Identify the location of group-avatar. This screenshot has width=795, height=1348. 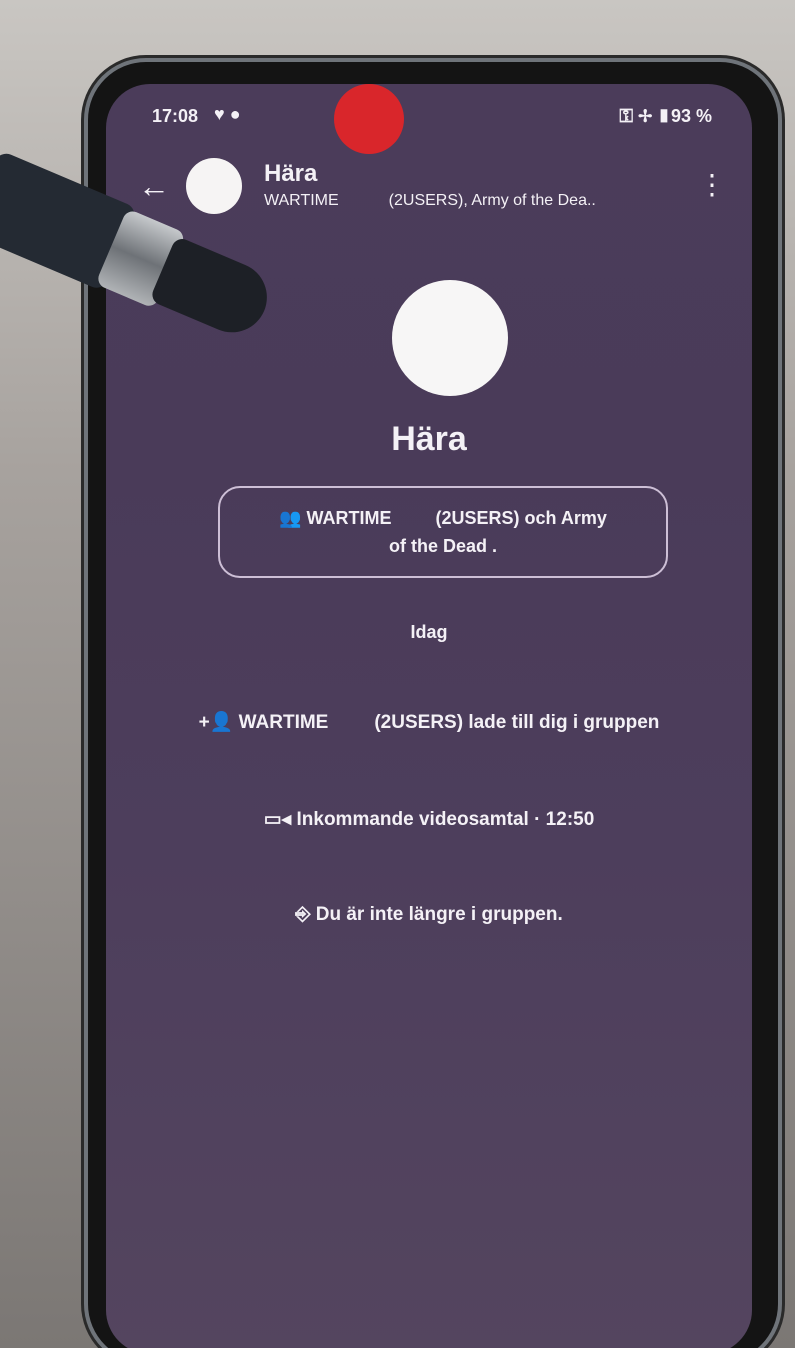
(214, 186).